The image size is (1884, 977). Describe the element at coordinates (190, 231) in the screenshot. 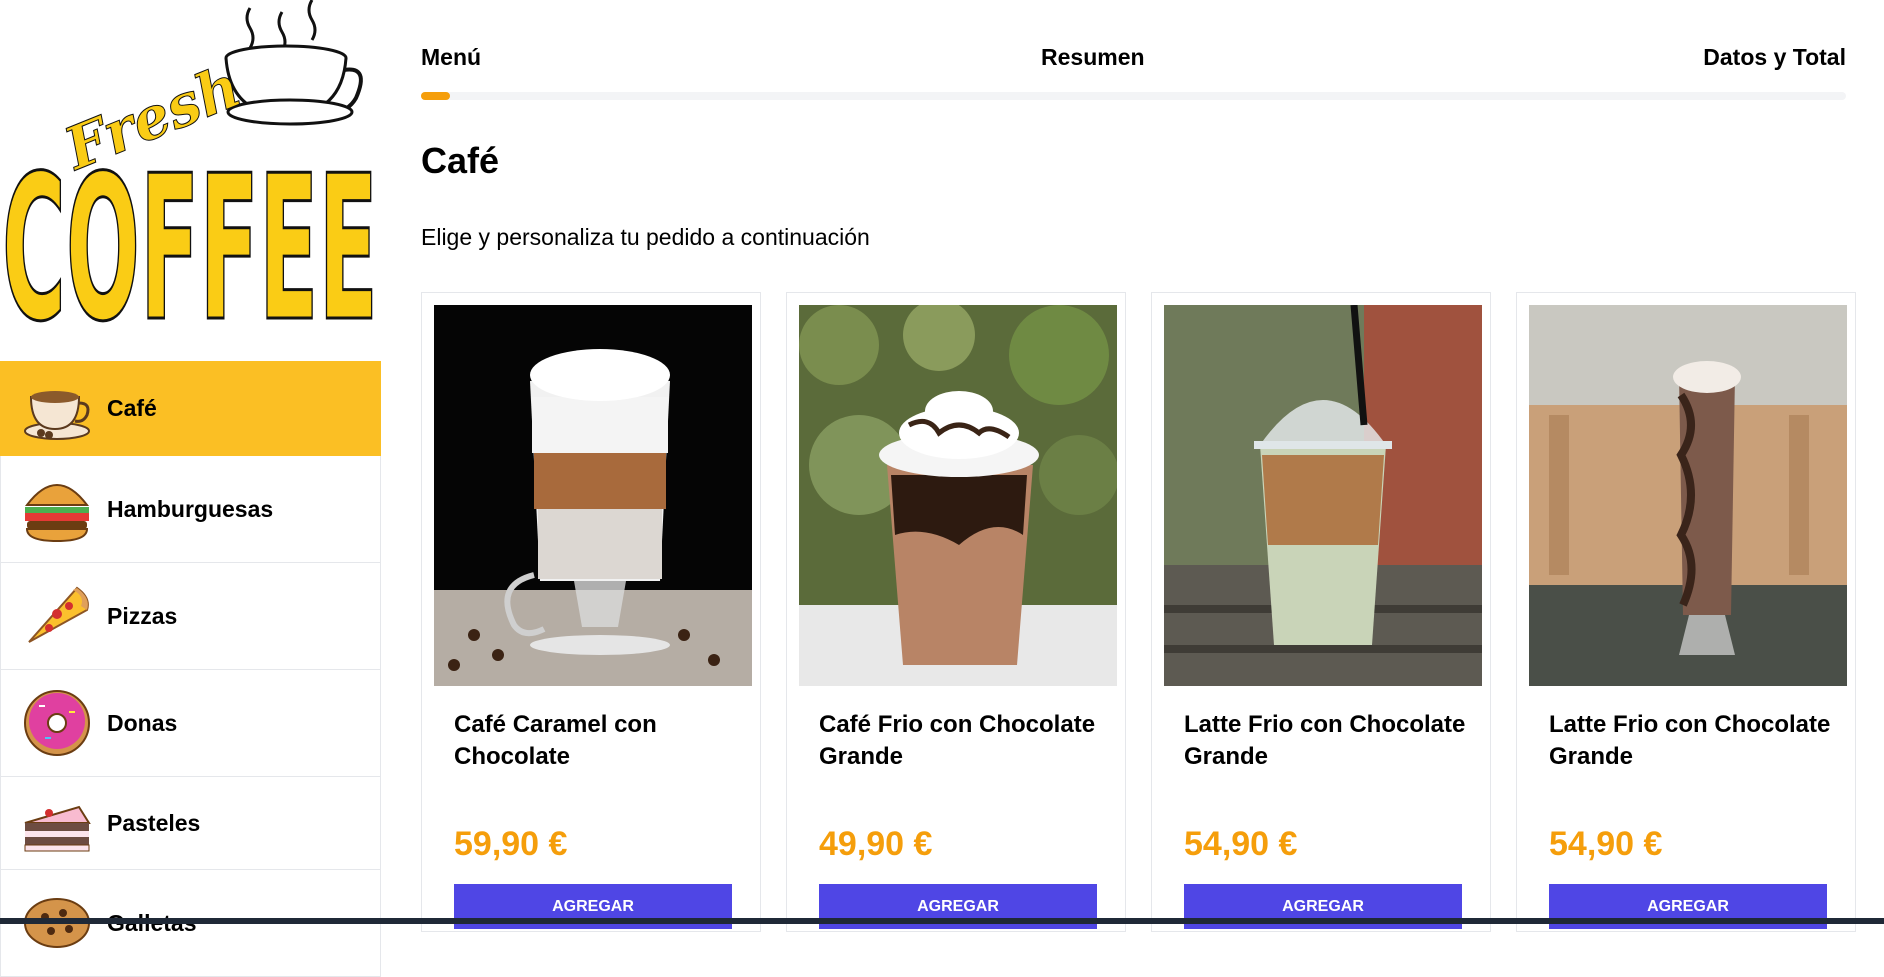

I see `svg-text: COFFEE` at that location.